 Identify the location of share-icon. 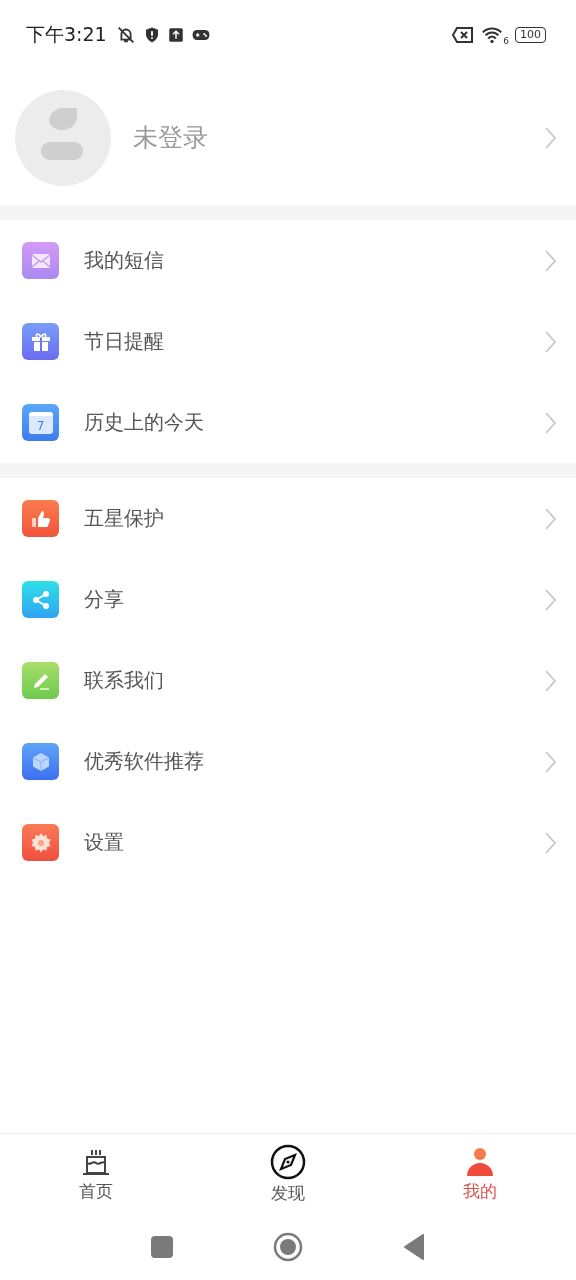
(40, 599).